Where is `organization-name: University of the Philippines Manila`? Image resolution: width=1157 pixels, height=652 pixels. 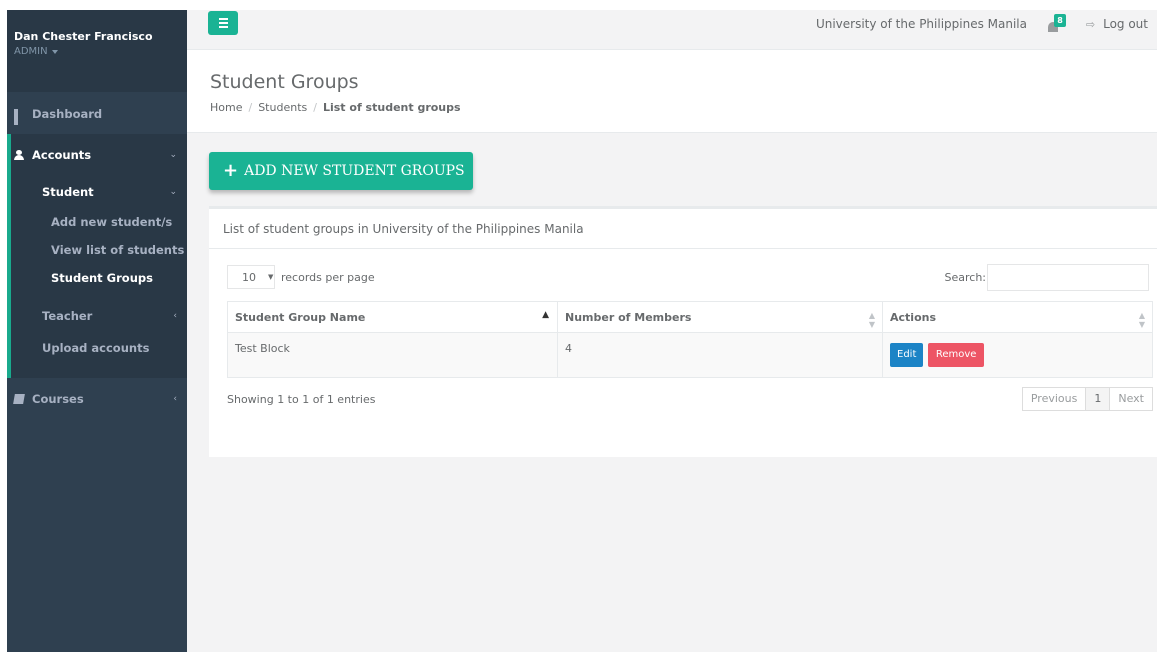
organization-name: University of the Philippines Manila is located at coordinates (921, 24).